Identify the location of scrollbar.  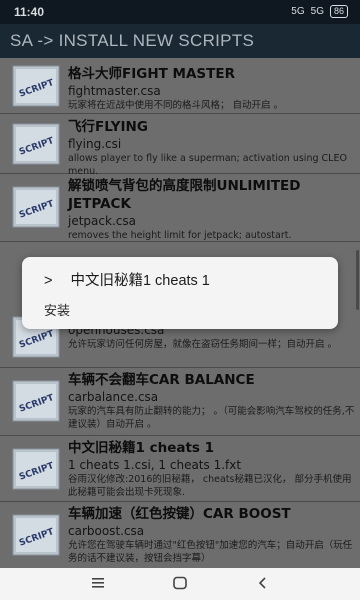
(357, 280).